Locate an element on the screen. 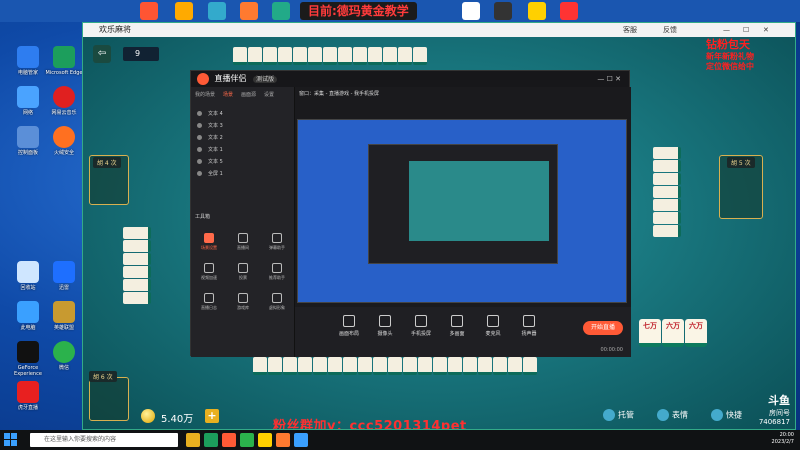 This screenshot has width=800, height=450. go-live-button: 开始直播 is located at coordinates (603, 328).